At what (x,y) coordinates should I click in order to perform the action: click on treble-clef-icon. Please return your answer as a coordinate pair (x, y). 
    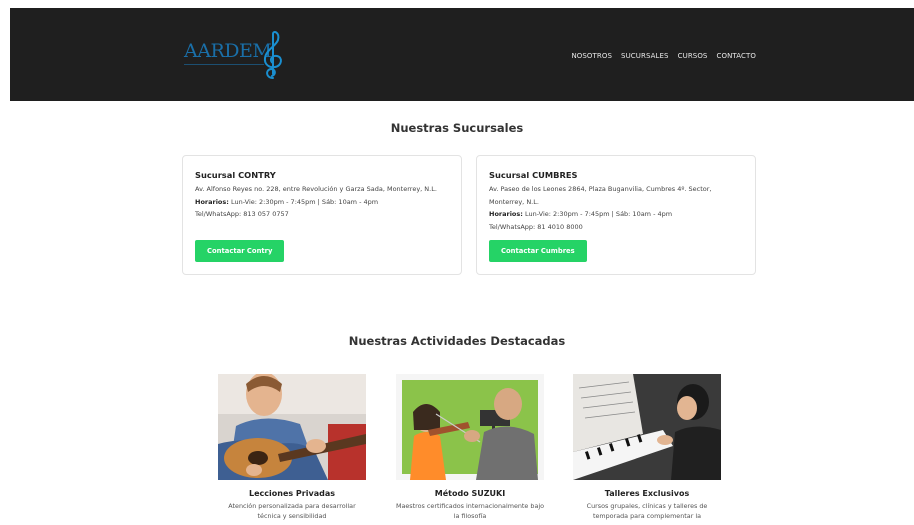
    Looking at the image, I should click on (272, 55).